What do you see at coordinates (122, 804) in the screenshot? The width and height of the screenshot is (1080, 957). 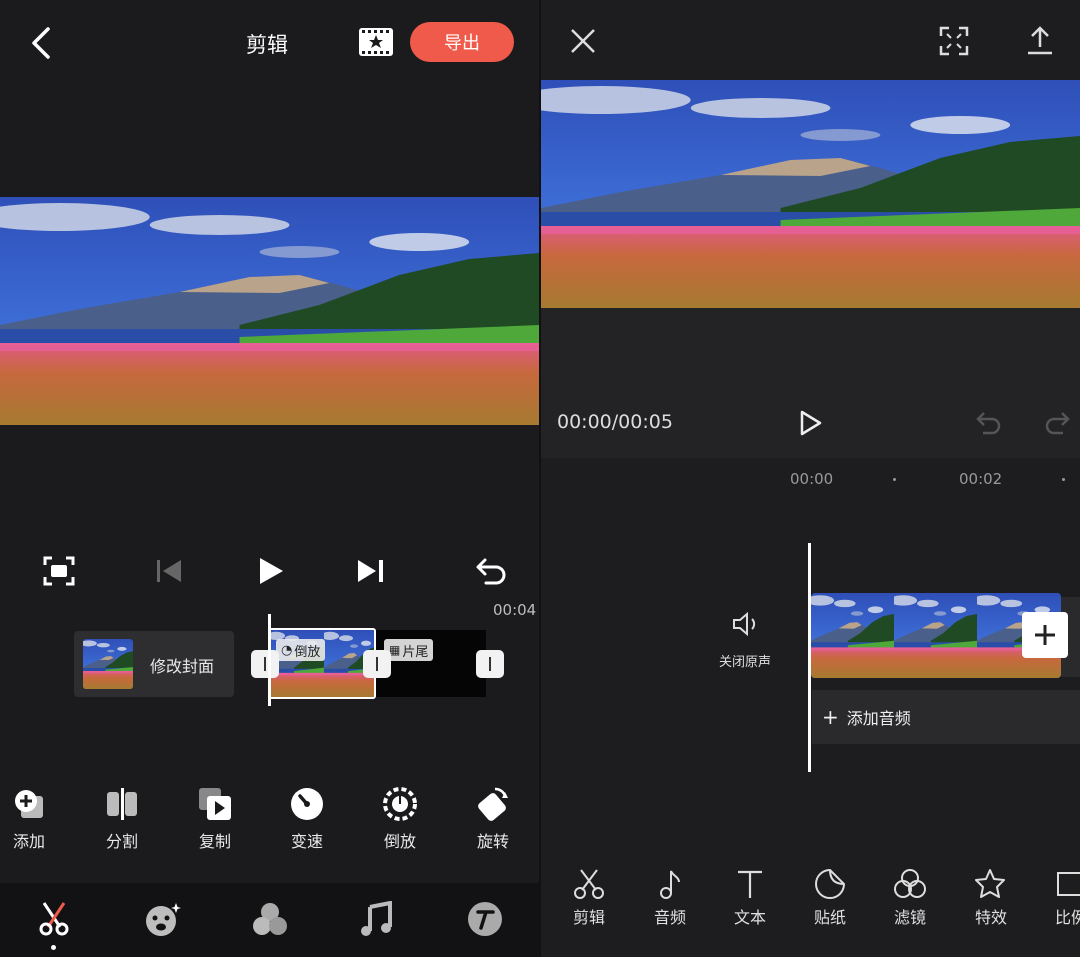 I see `split-icon` at bounding box center [122, 804].